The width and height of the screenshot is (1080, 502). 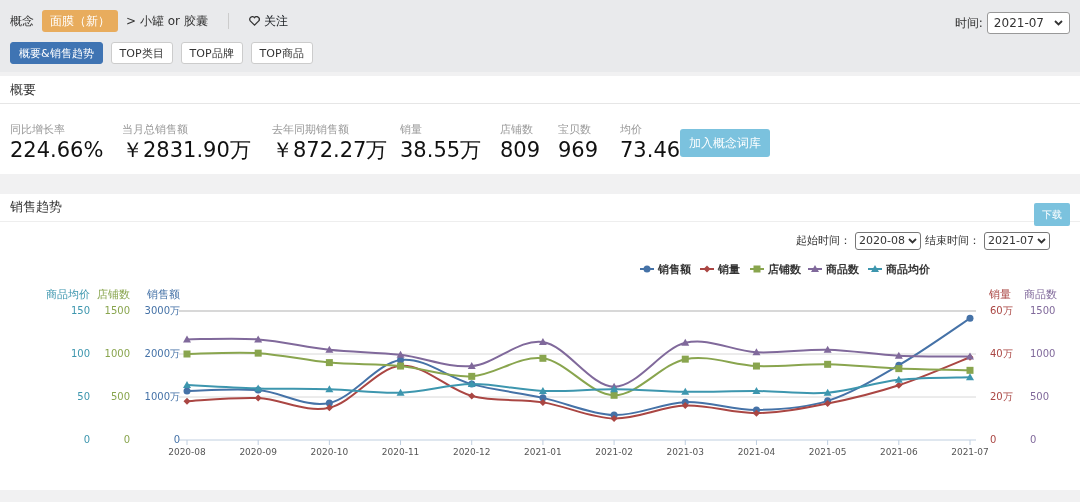 I want to click on legend-item: 销量, so click(x=719, y=270).